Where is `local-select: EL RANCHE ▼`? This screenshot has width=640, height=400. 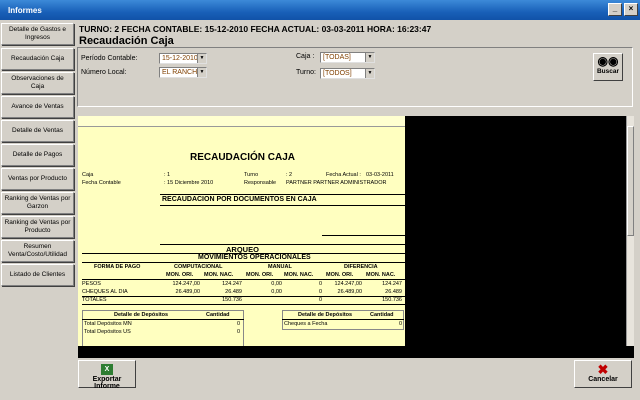 local-select: EL RANCHE ▼ is located at coordinates (183, 72).